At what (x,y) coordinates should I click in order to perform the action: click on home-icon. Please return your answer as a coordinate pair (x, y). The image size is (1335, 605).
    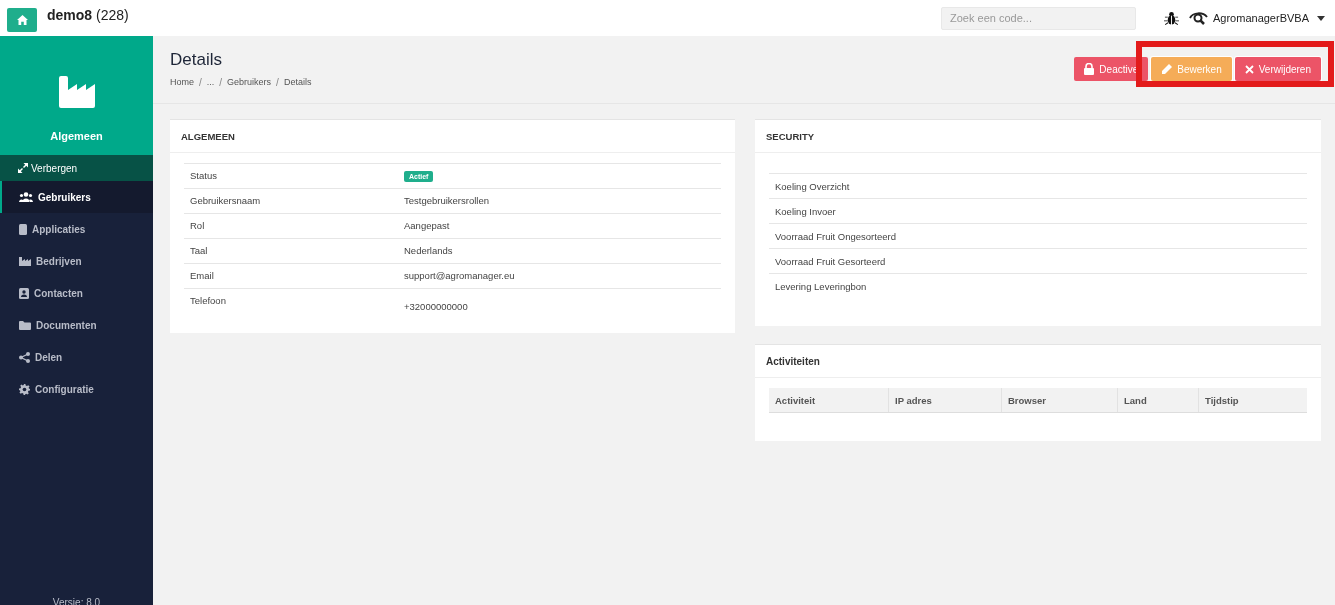
    Looking at the image, I should click on (22, 19).